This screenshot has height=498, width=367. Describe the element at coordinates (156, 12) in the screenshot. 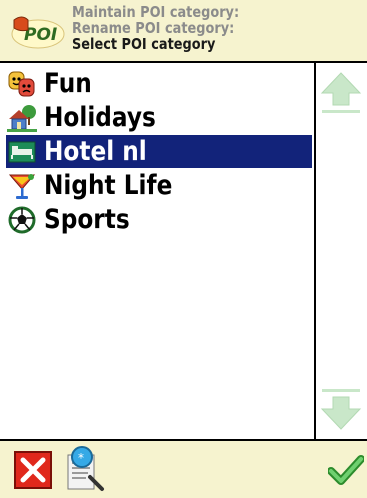

I see `header-line-maintain: Maintain POI category:` at that location.